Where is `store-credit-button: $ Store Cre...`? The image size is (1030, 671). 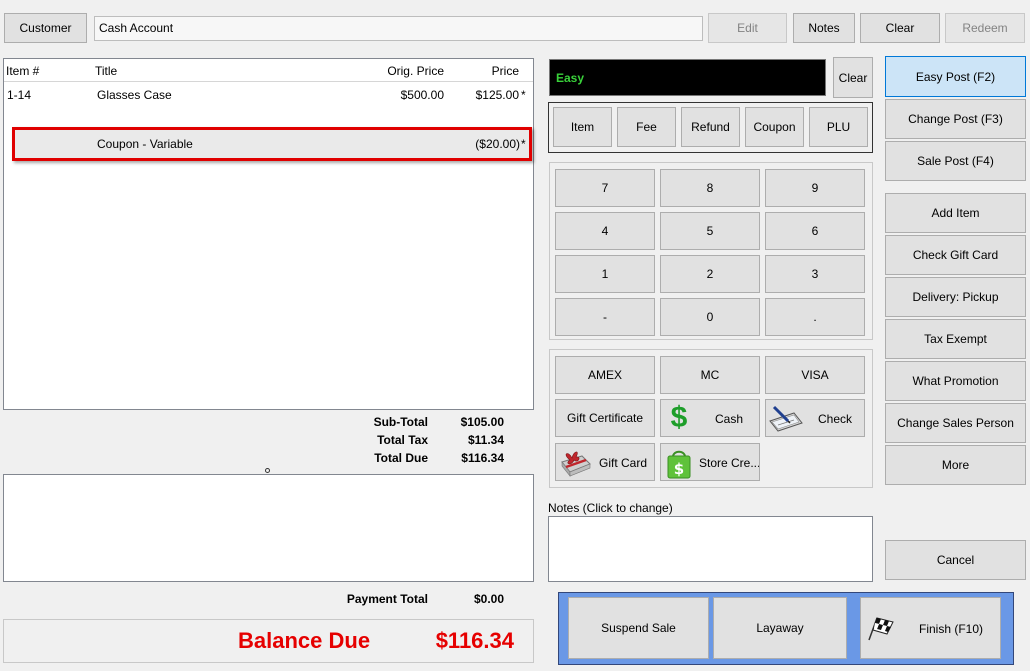
store-credit-button: $ Store Cre... is located at coordinates (710, 462).